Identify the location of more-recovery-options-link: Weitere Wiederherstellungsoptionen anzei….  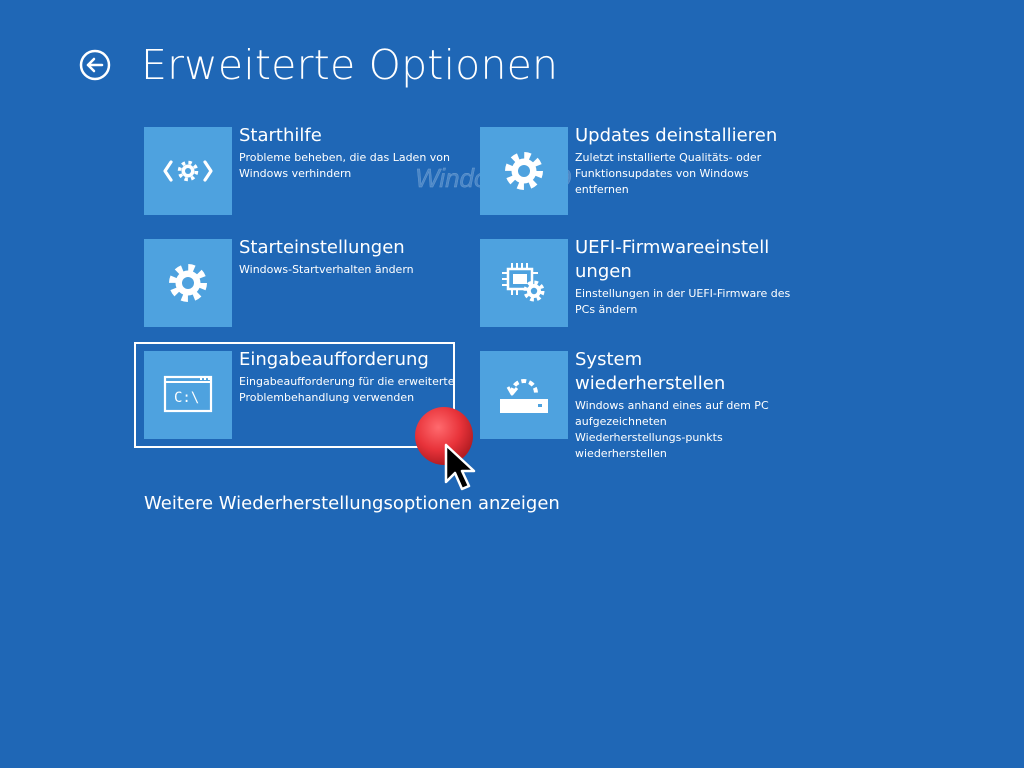
(352, 504).